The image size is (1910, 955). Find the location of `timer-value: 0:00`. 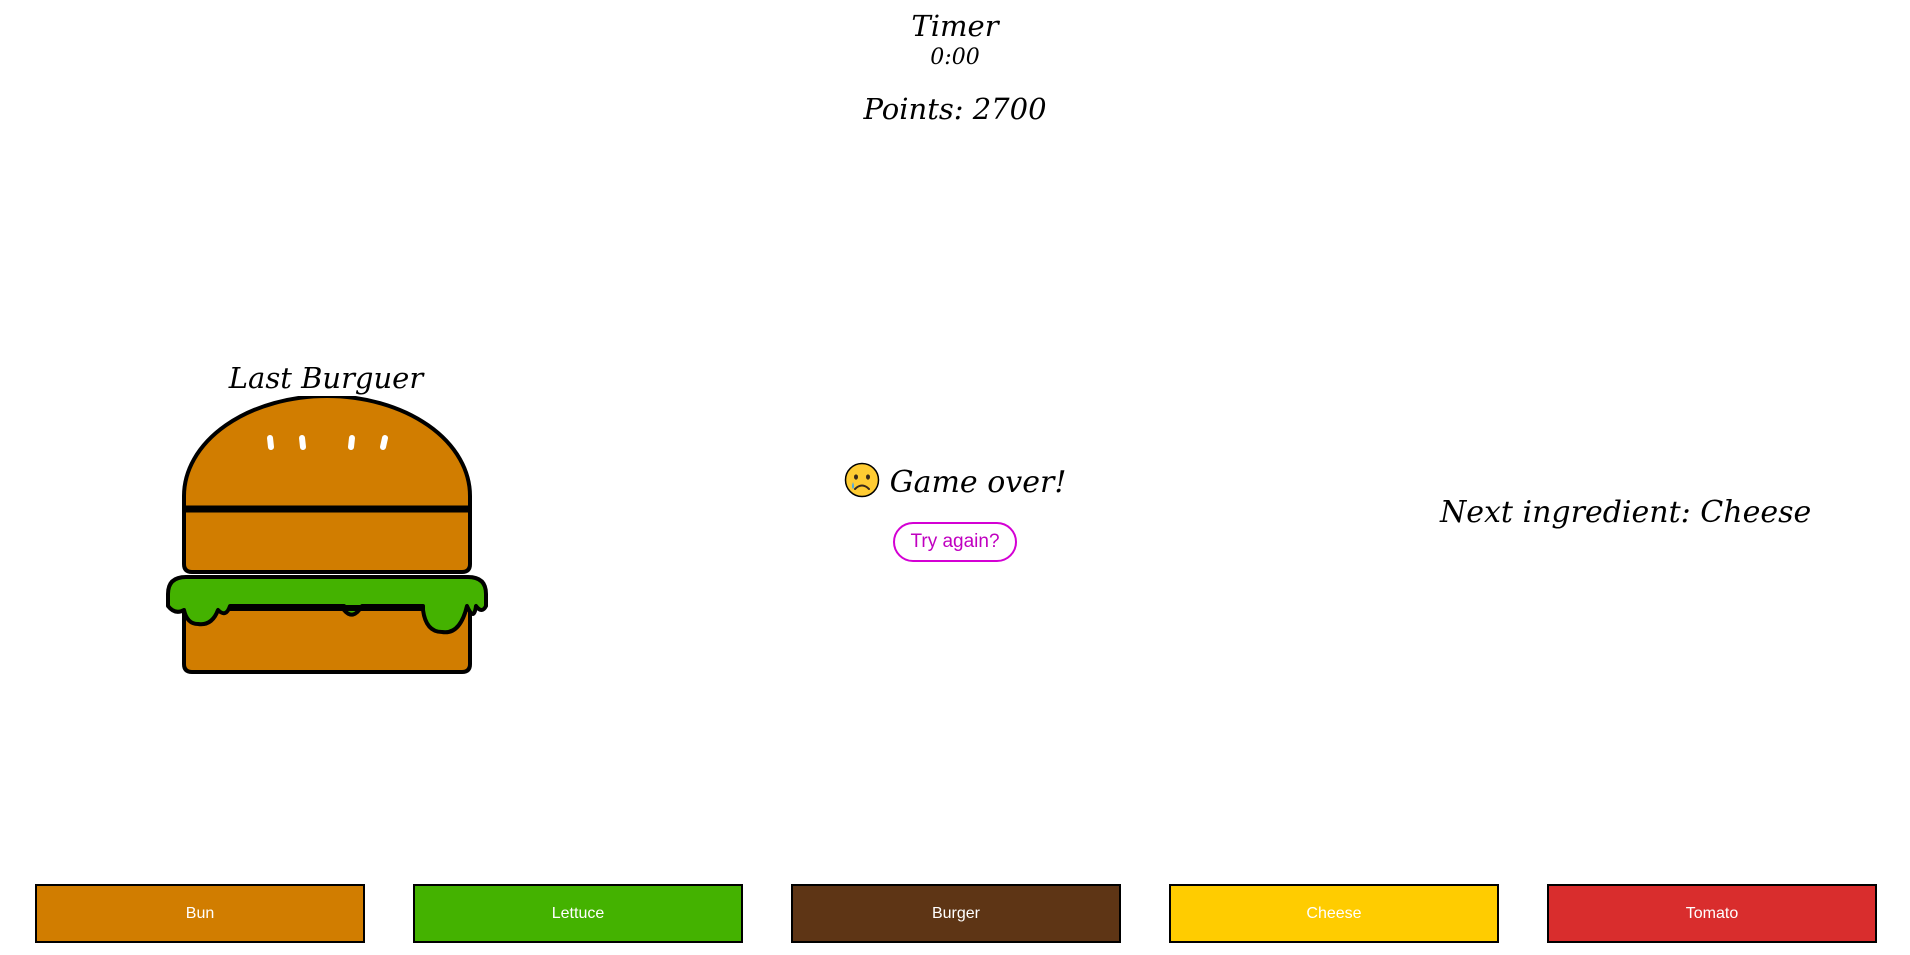

timer-value: 0:00 is located at coordinates (955, 57).